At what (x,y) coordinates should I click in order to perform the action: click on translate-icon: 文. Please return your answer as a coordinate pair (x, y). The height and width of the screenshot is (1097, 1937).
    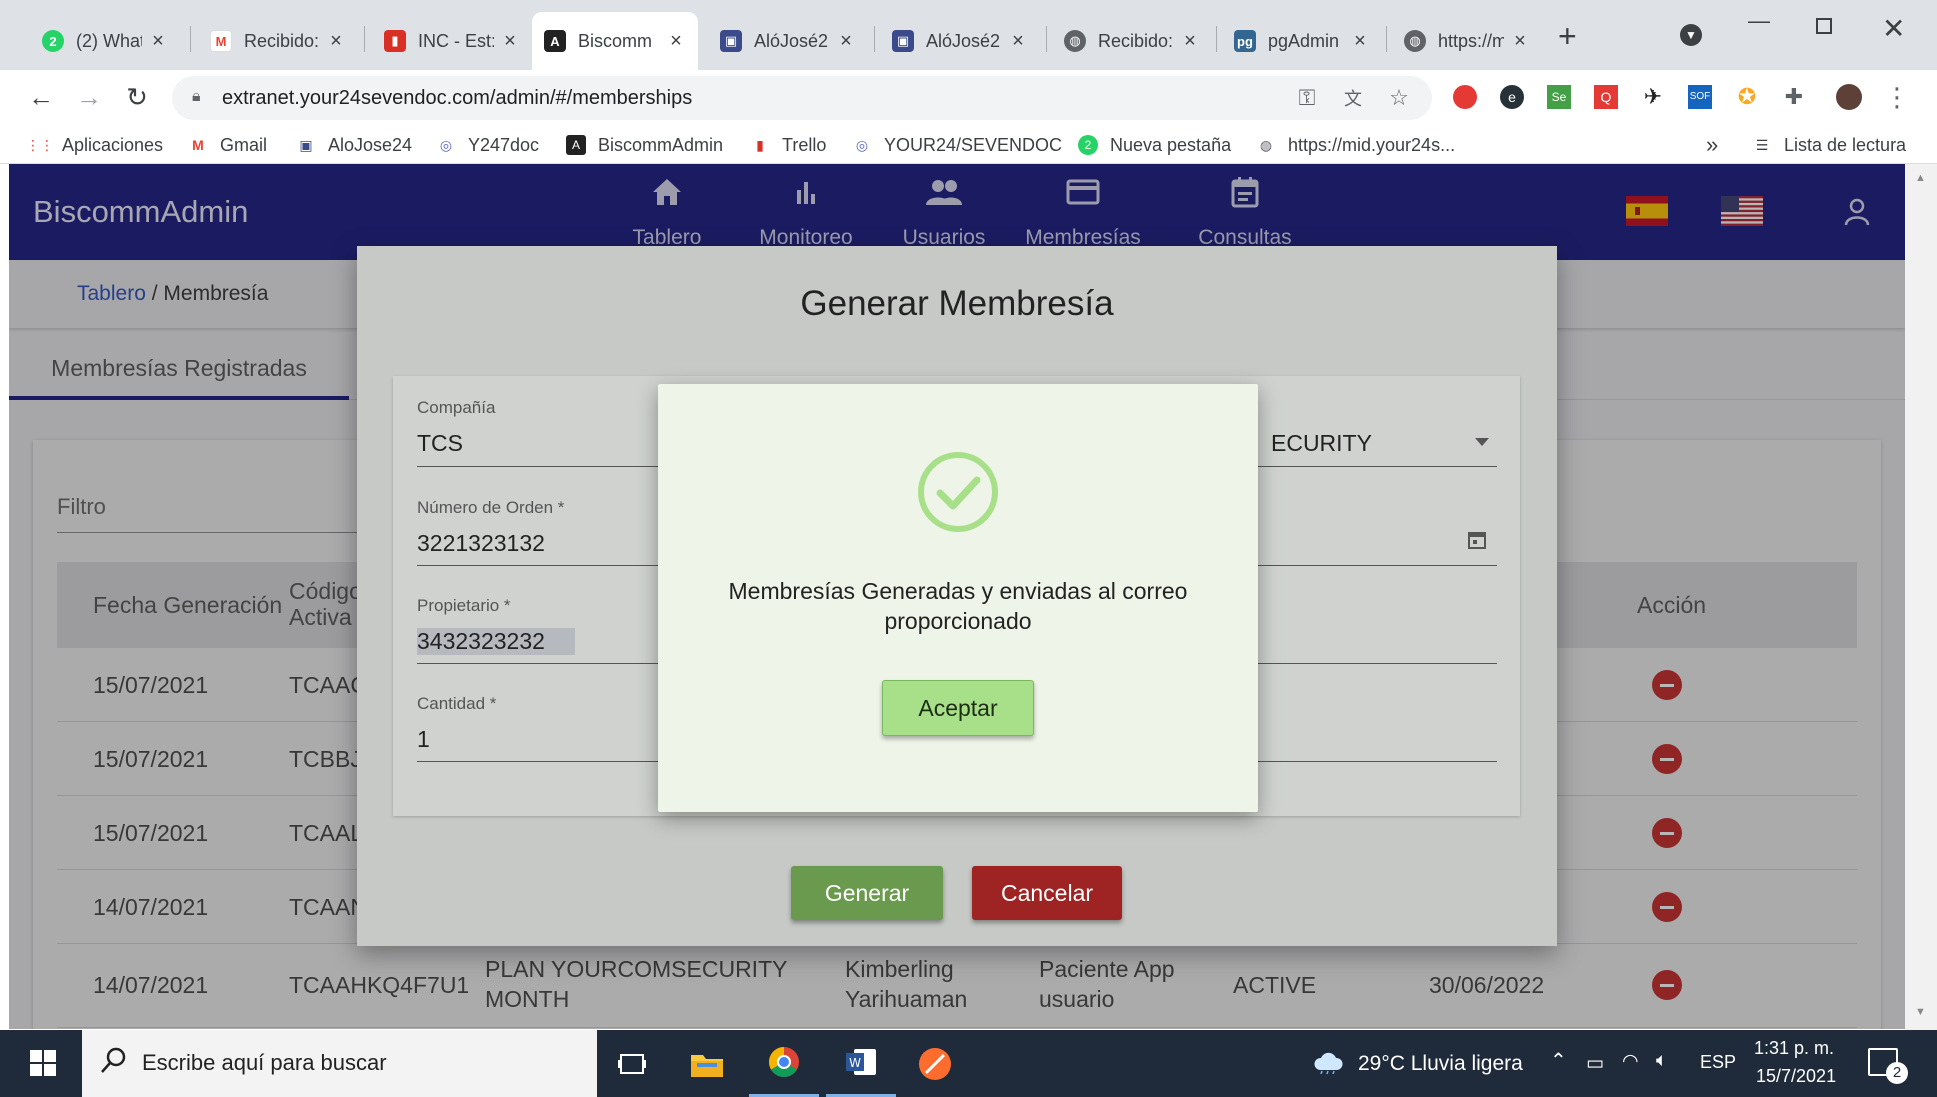
    Looking at the image, I should click on (1353, 98).